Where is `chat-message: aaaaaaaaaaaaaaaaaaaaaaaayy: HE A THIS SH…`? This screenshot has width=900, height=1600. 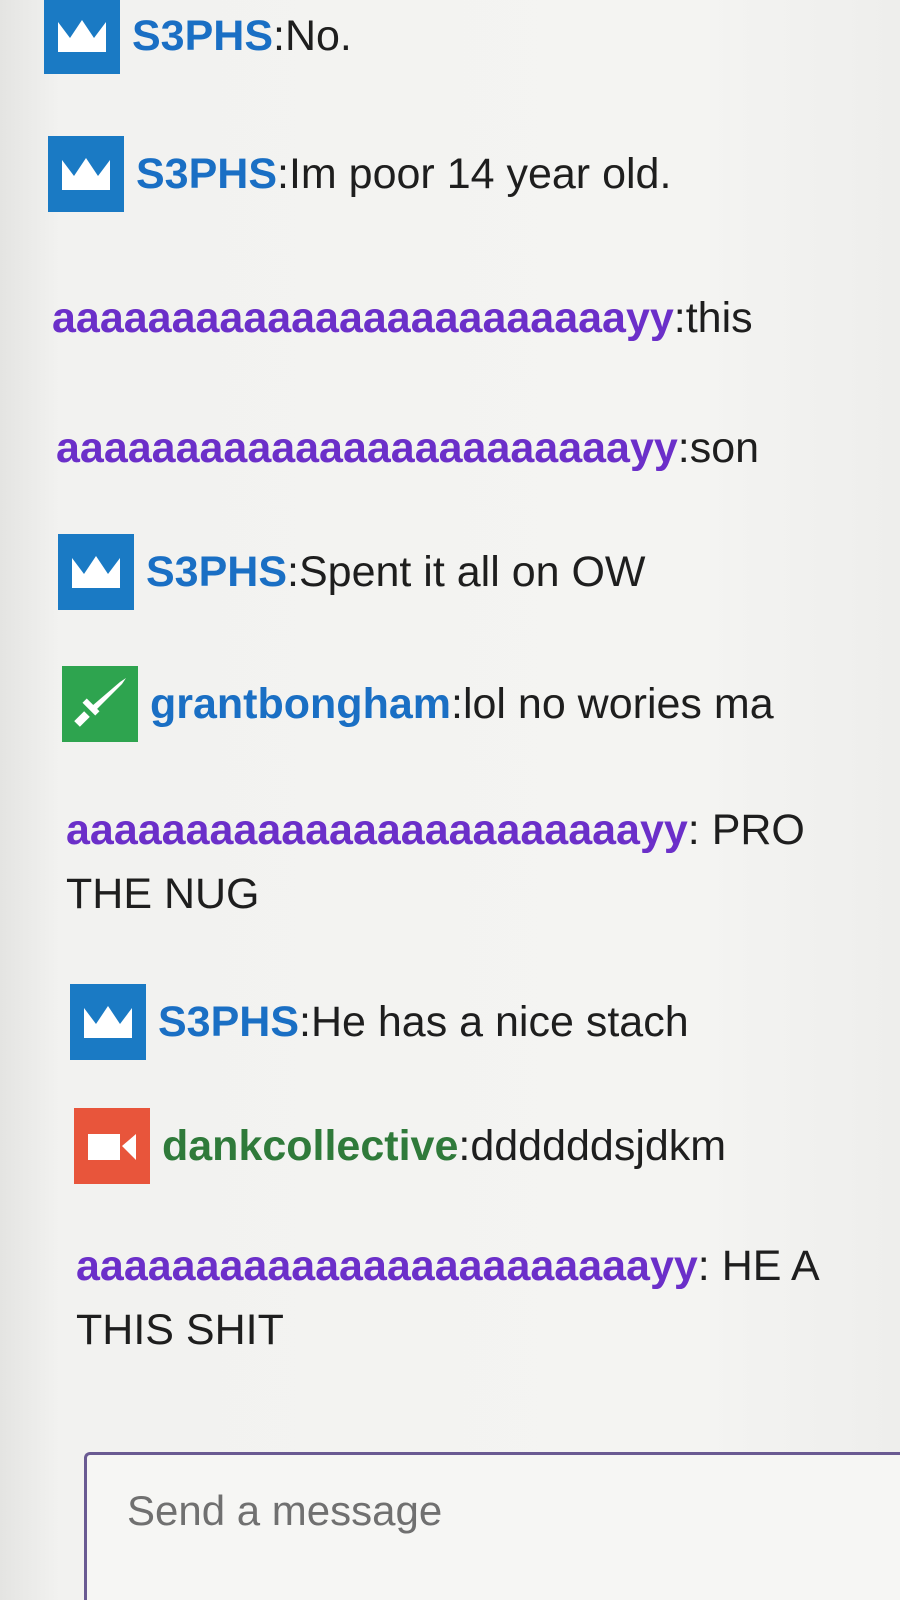 chat-message: aaaaaaaaaaaaaaaaaaaaaaaayy: HE A THIS SH… is located at coordinates (488, 1298).